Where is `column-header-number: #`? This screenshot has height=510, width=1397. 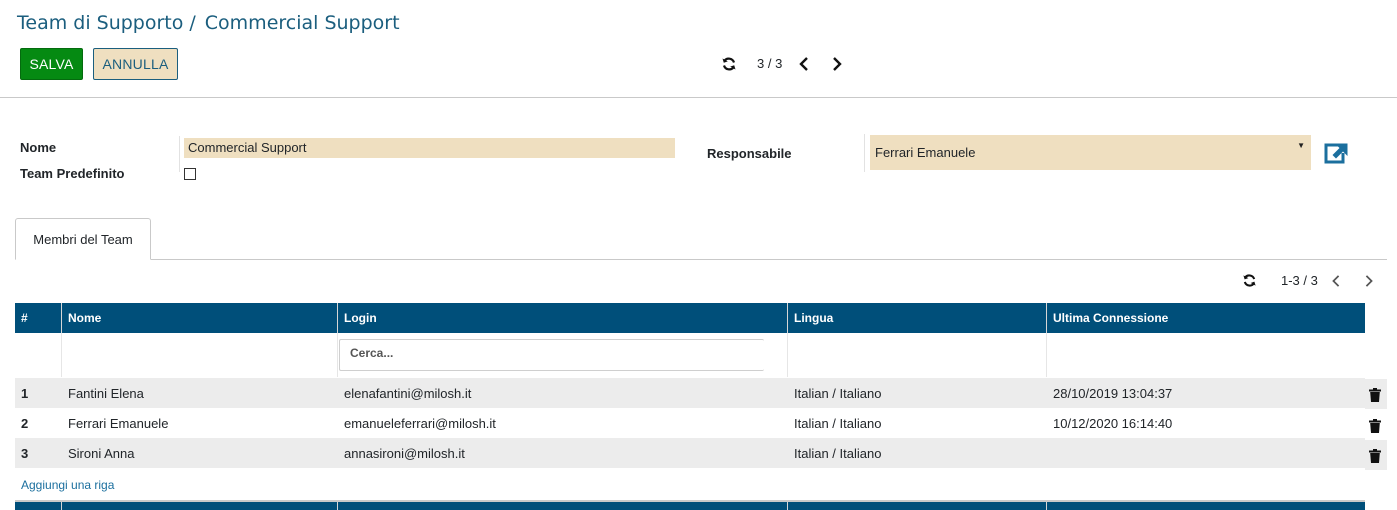 column-header-number: # is located at coordinates (38, 318).